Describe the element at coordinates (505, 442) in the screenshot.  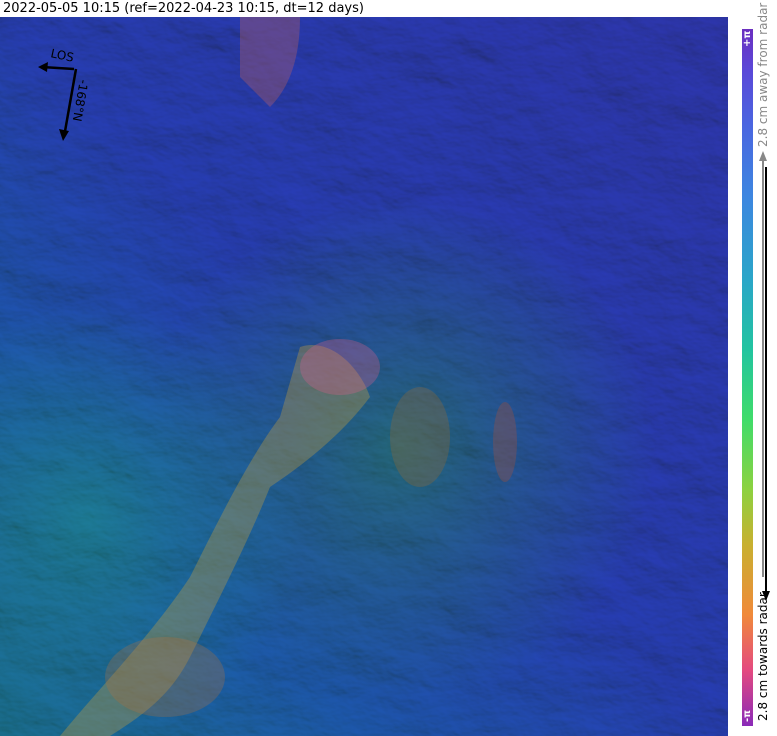
I see `noise-streak` at that location.